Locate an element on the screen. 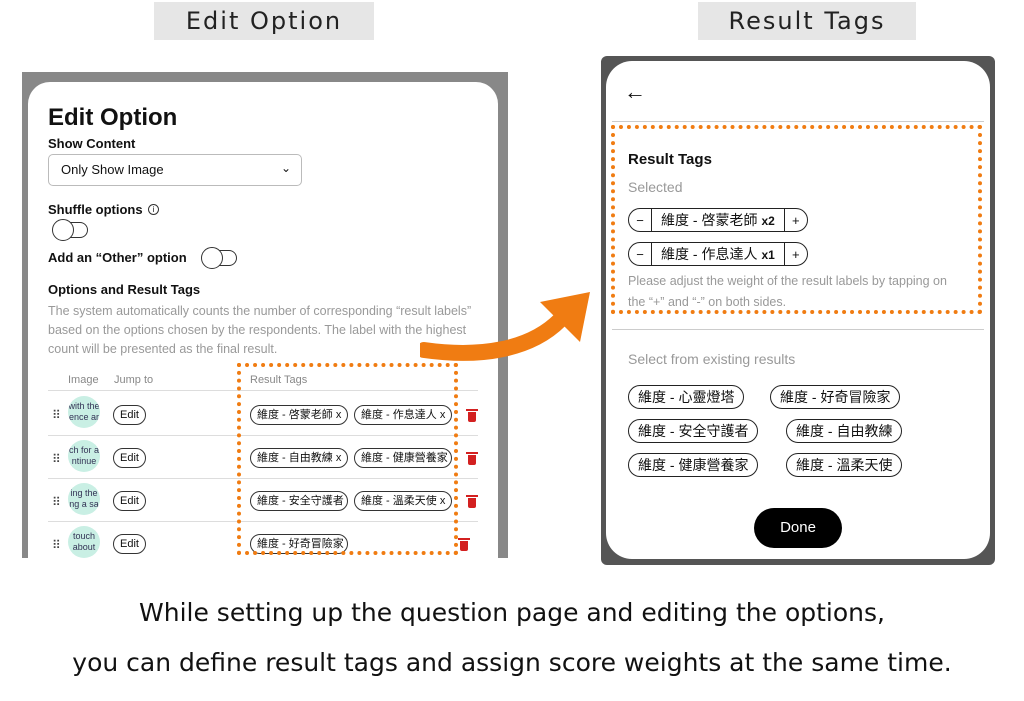 Image resolution: width=1024 pixels, height=701 pixels. selected-tags-highlight is located at coordinates (796, 219).